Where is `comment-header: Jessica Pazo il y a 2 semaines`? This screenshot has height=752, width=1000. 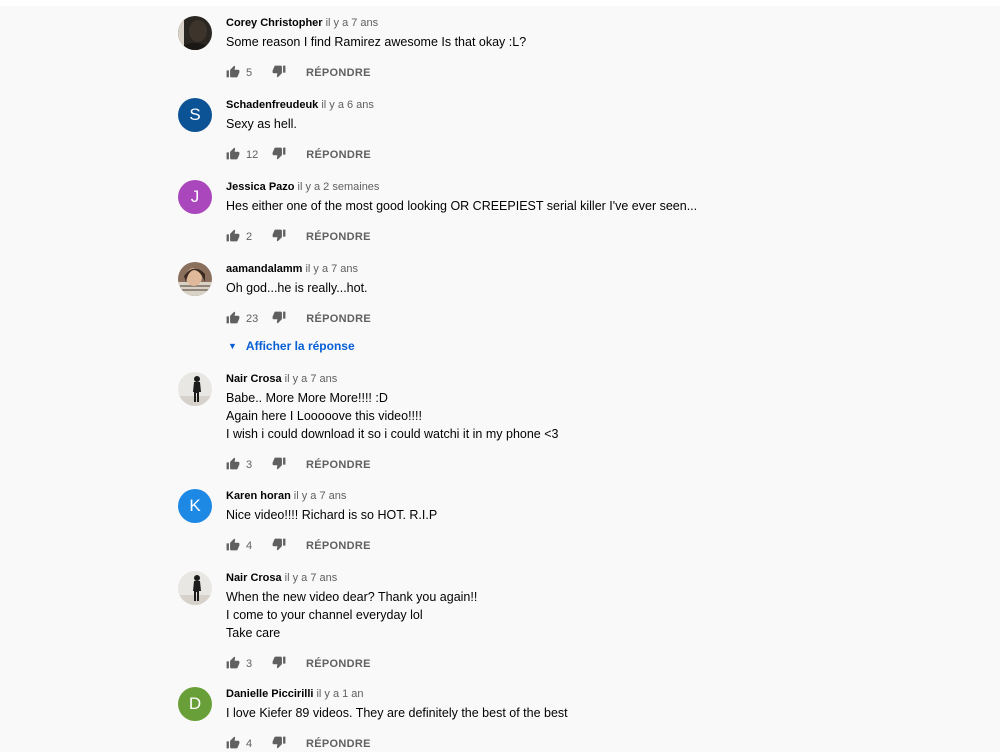
comment-header: Jessica Pazo il y a 2 semaines is located at coordinates (596, 187).